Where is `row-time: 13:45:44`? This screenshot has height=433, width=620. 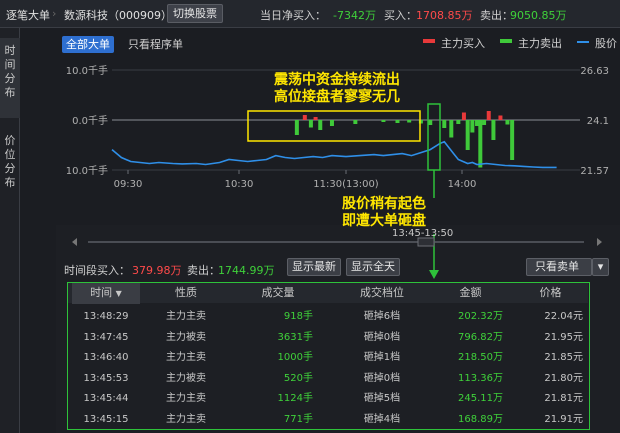
row-time: 13:45:44 is located at coordinates (106, 398).